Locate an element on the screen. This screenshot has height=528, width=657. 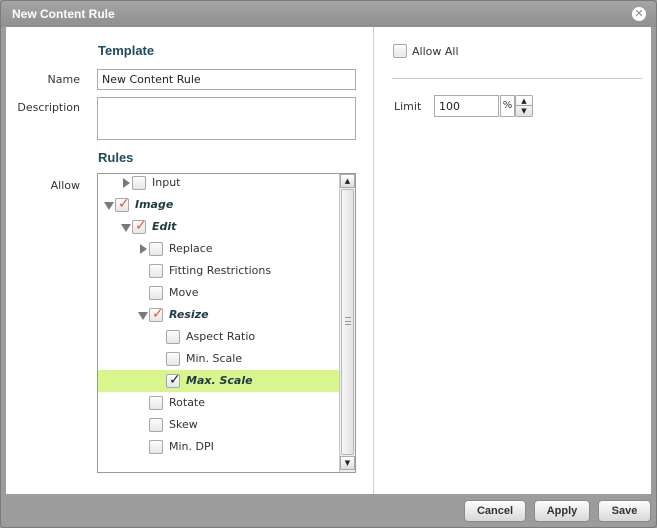
tree-item-label: Resize is located at coordinates (189, 314).